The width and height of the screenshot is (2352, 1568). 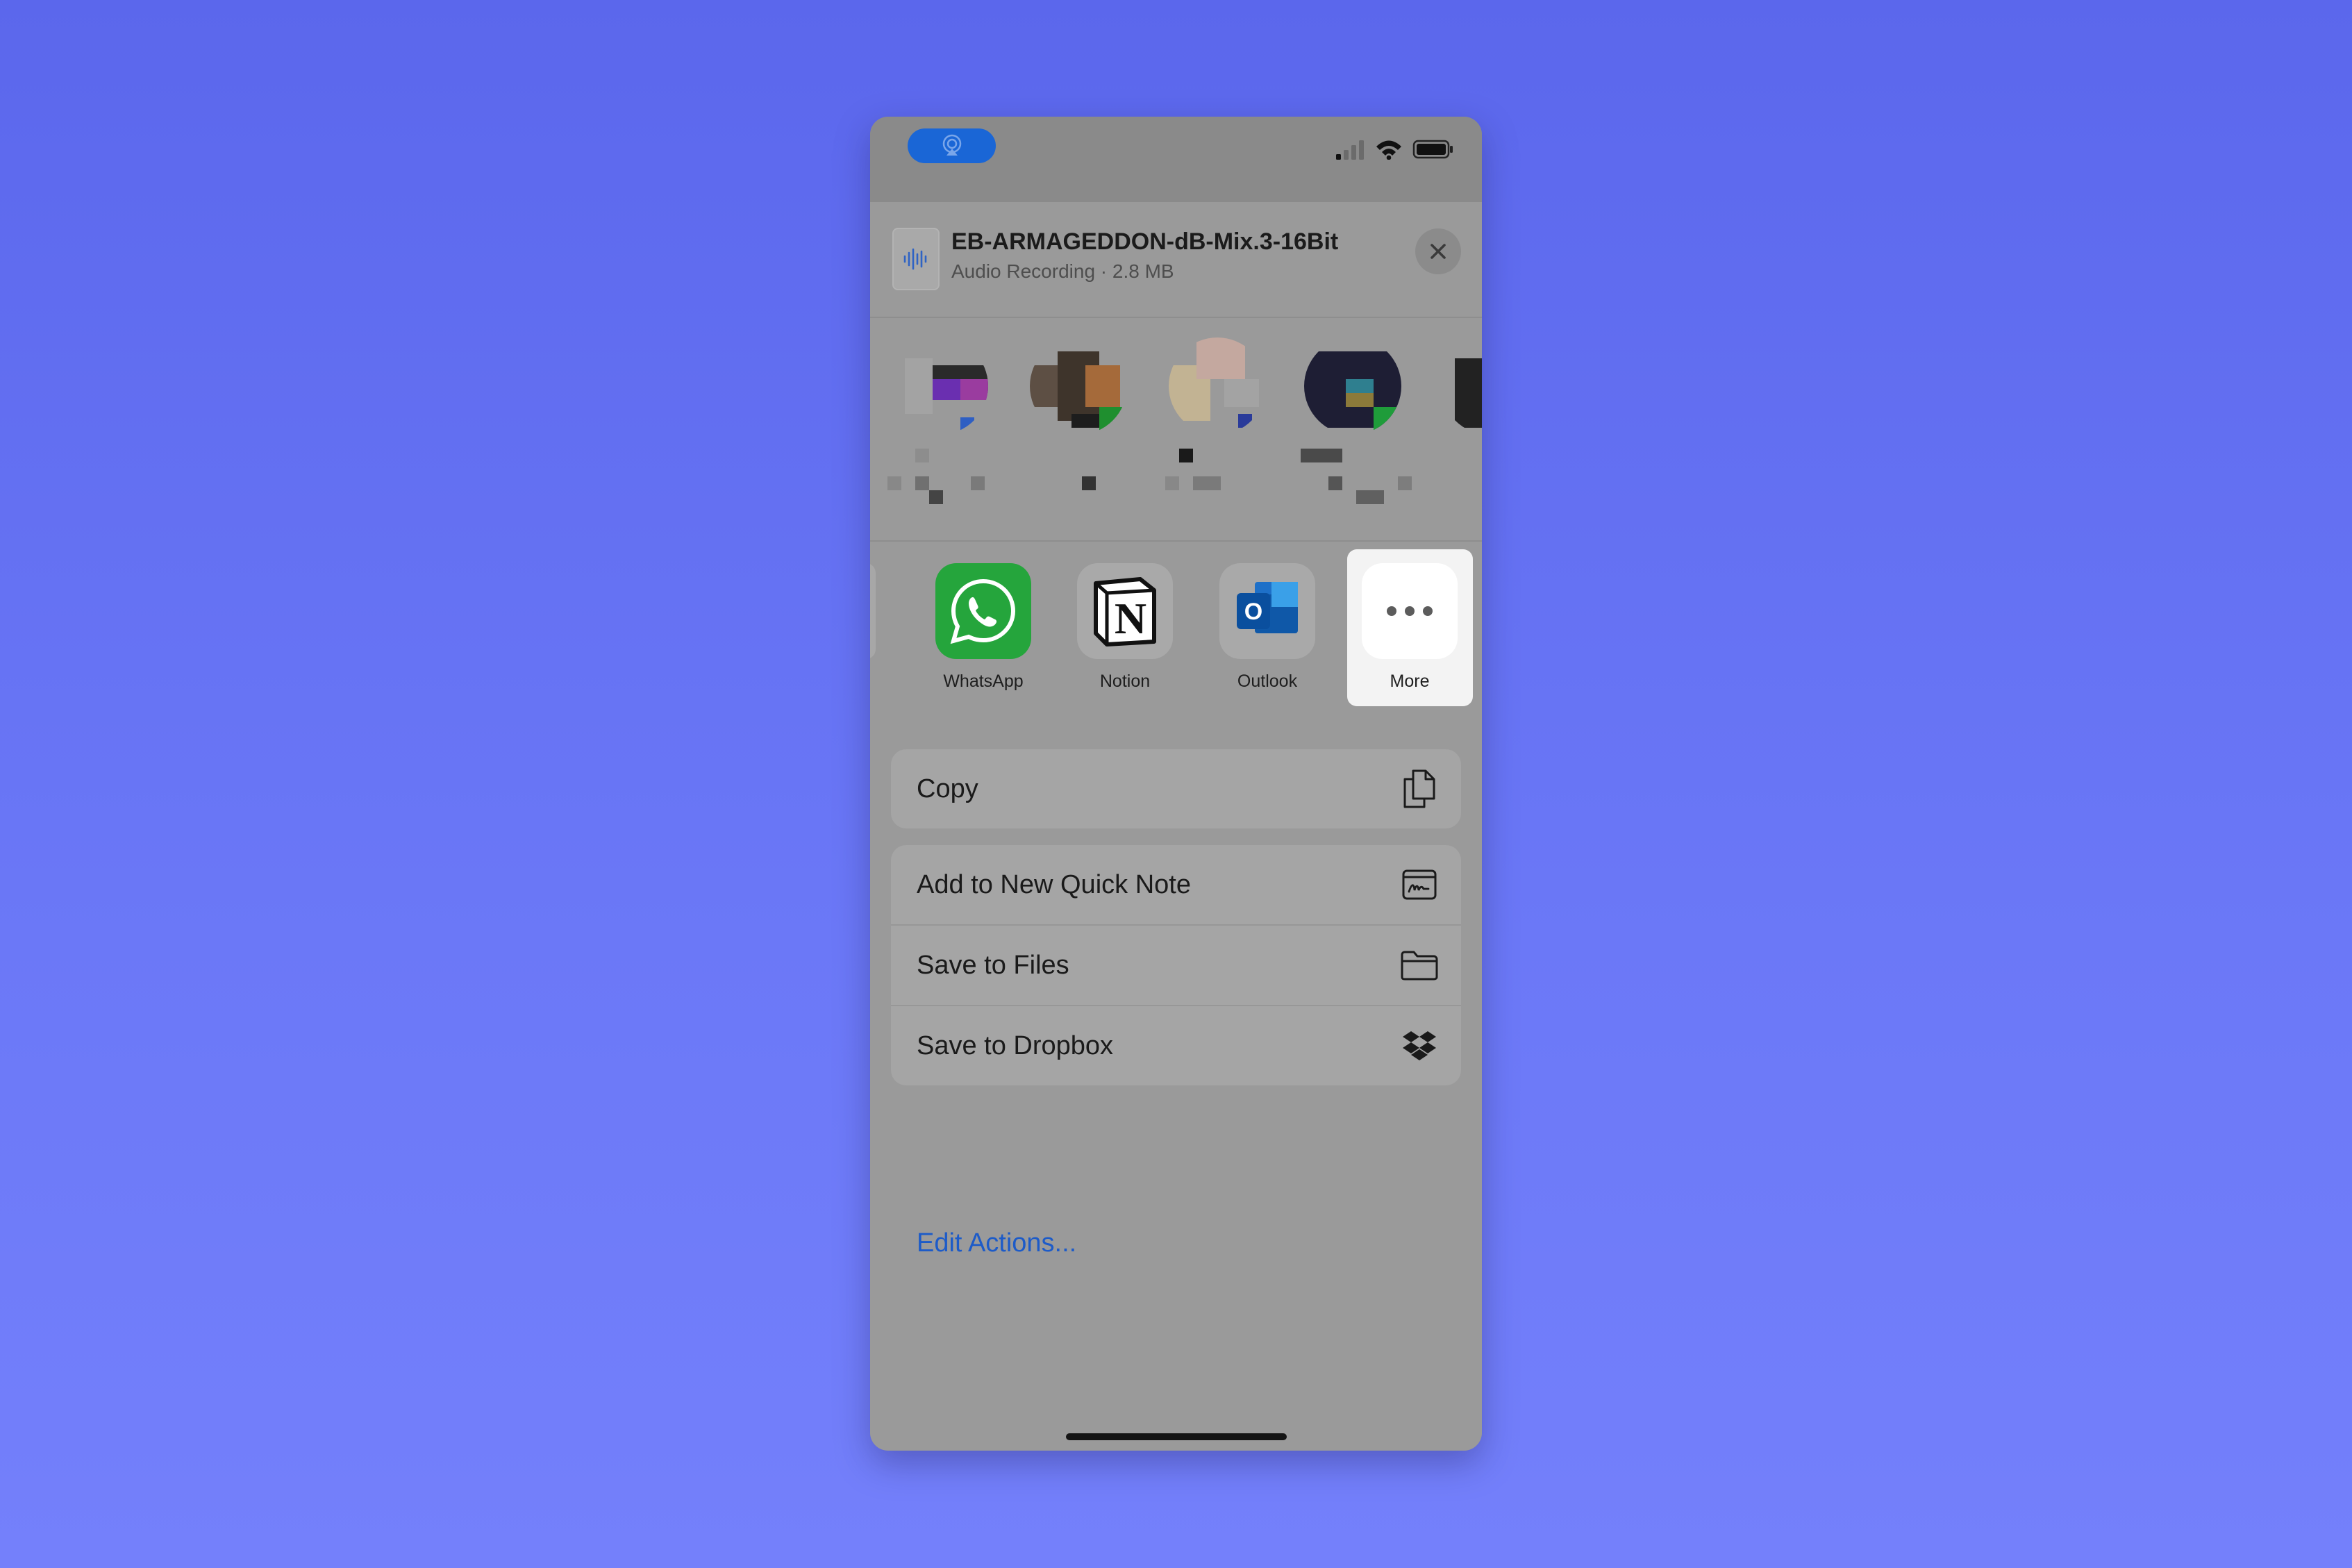 I want to click on copy-action: Copy, so click(x=1176, y=789).